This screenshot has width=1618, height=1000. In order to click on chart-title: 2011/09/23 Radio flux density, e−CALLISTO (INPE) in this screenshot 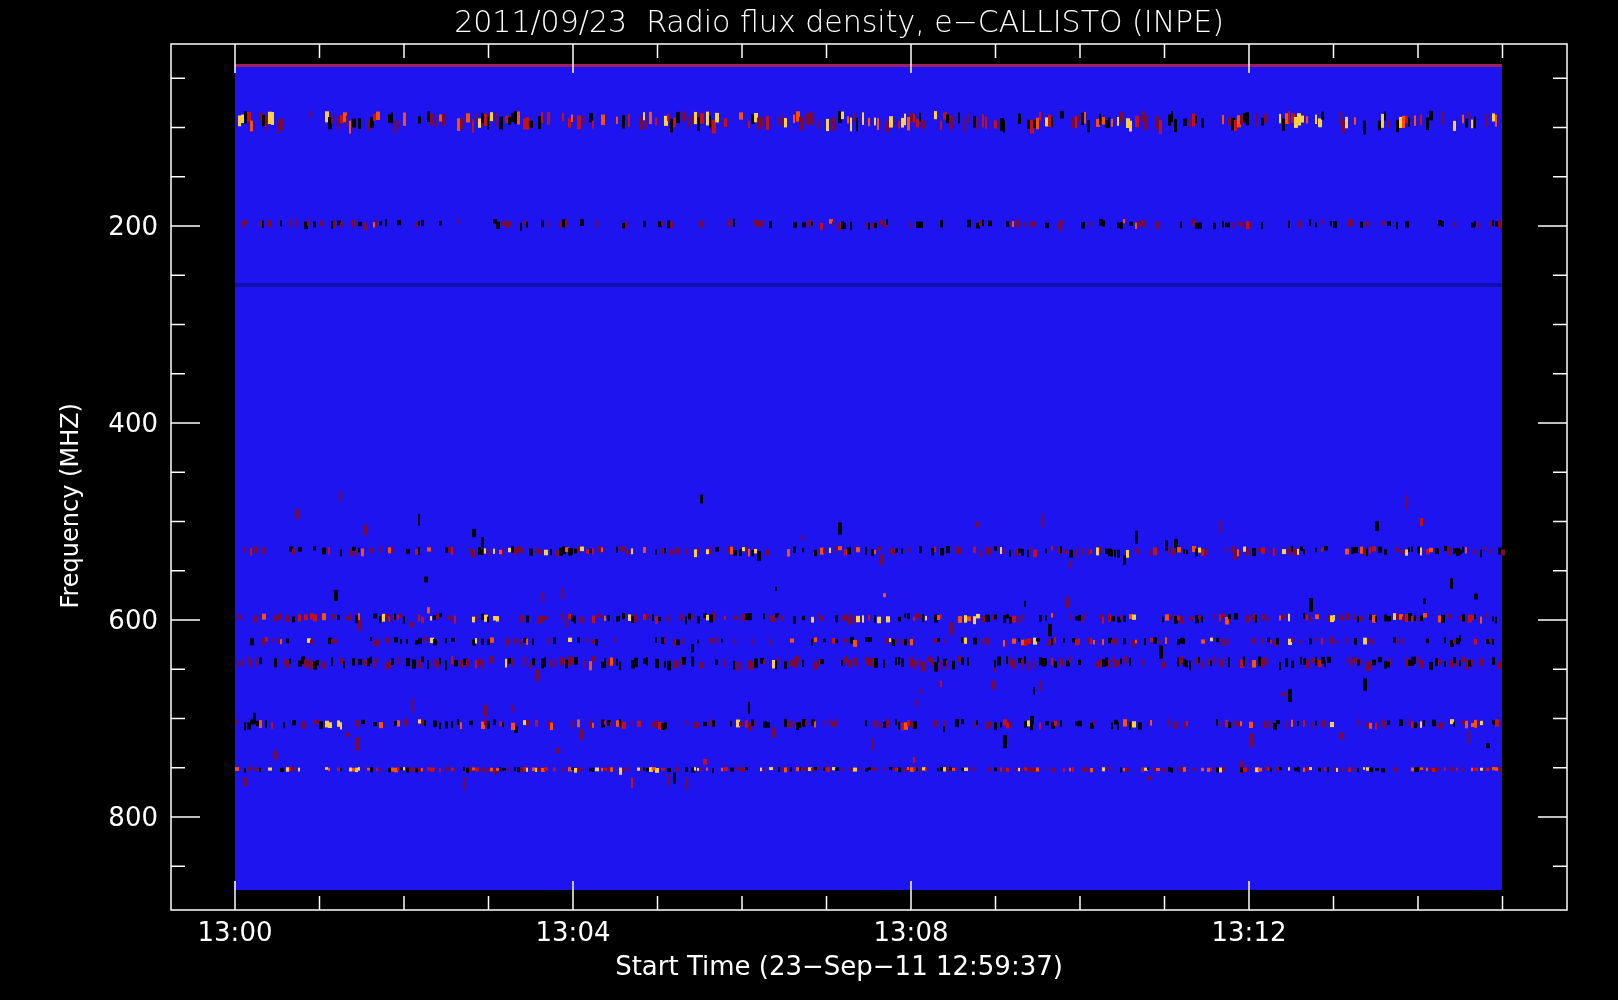, I will do `click(838, 21)`.